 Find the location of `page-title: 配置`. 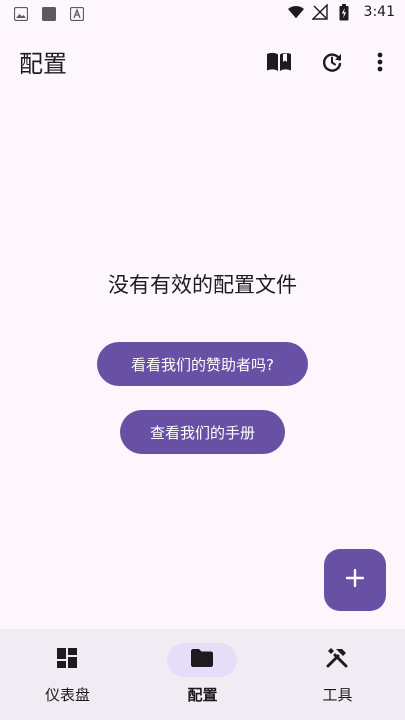

page-title: 配置 is located at coordinates (43, 64).